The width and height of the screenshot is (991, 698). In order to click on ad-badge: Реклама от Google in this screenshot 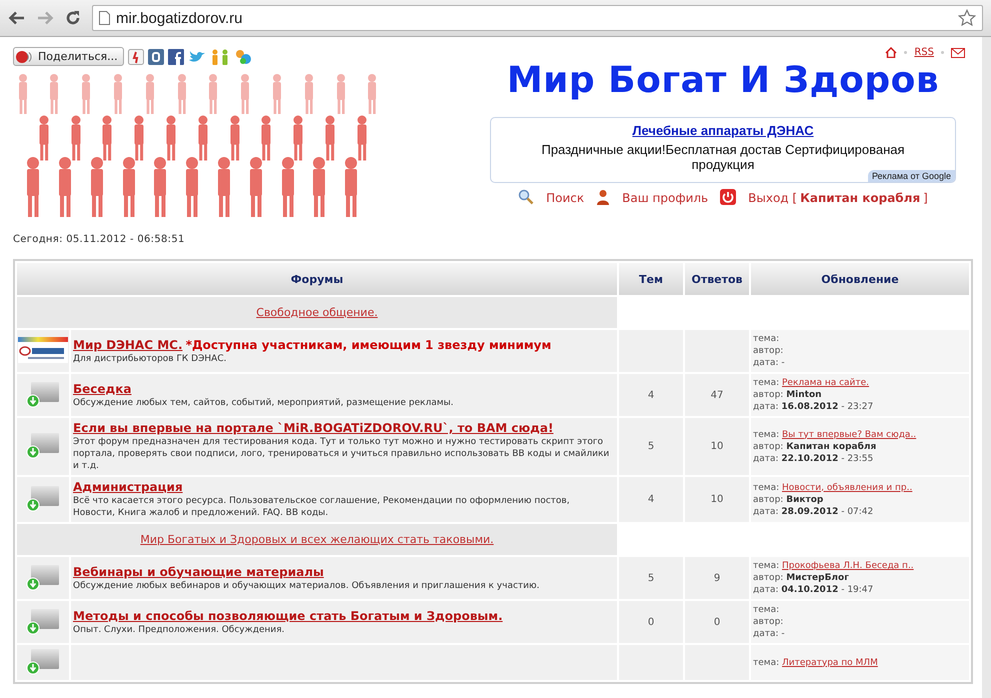, I will do `click(911, 176)`.